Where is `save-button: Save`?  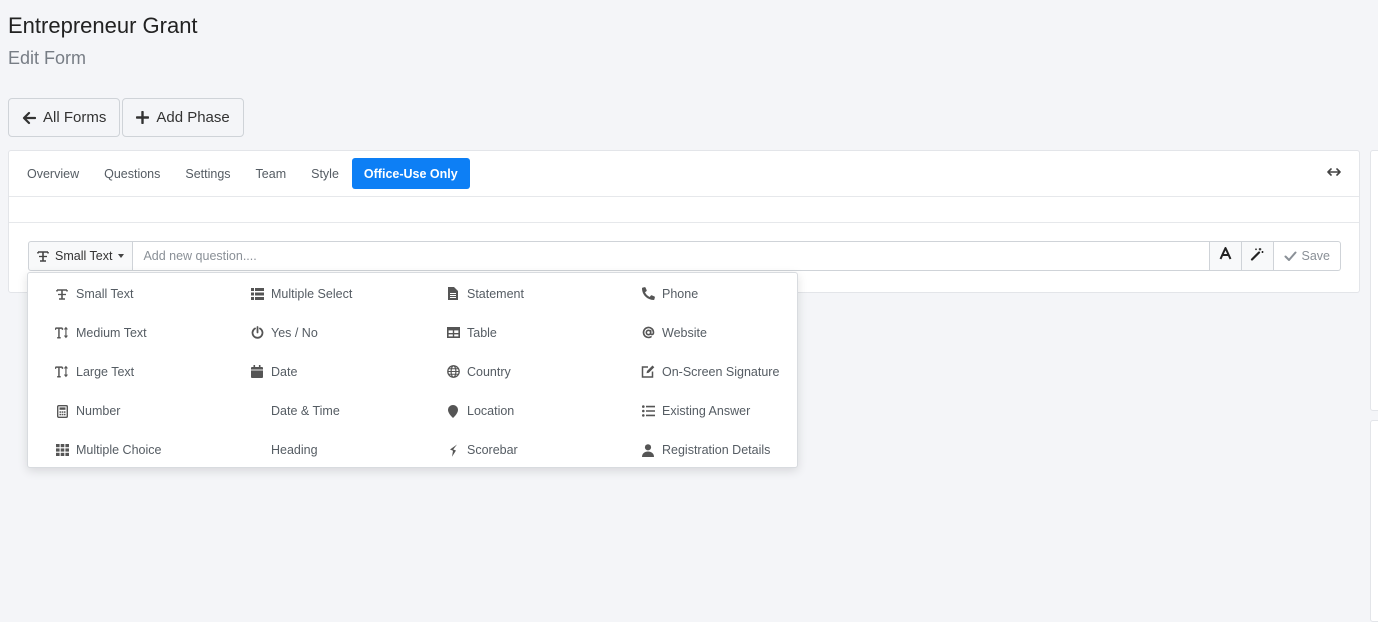 save-button: Save is located at coordinates (1307, 256).